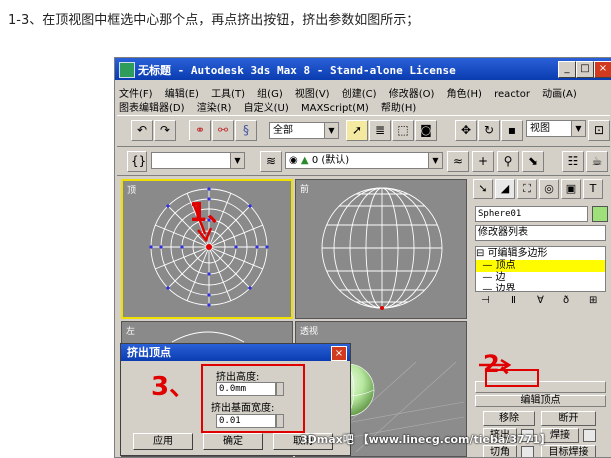  What do you see at coordinates (540, 300) in the screenshot?
I see `make-unique-icon: ∀` at bounding box center [540, 300].